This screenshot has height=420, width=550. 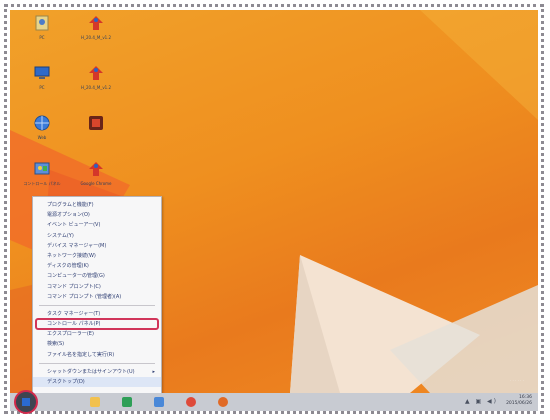 I want to click on menu-item-command-prompt: コマンド プロンプト(C), so click(x=97, y=287).